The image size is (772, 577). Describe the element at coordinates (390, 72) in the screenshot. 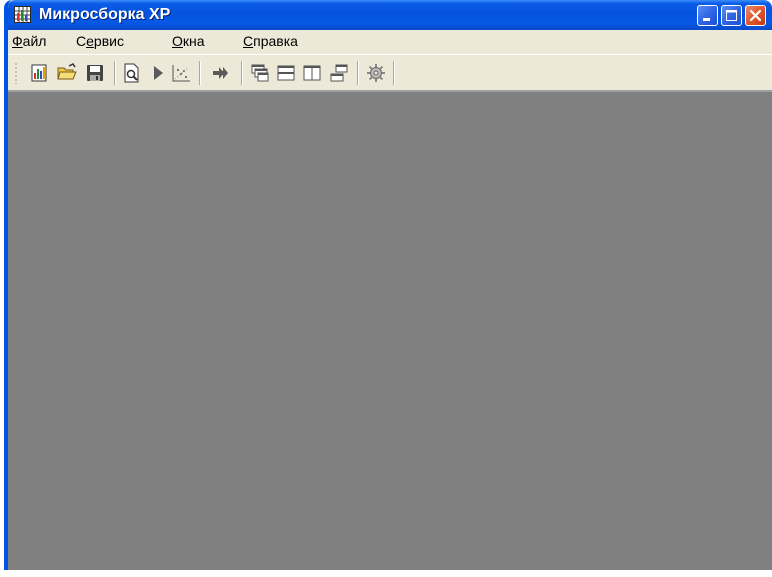

I see `toolbar` at that location.